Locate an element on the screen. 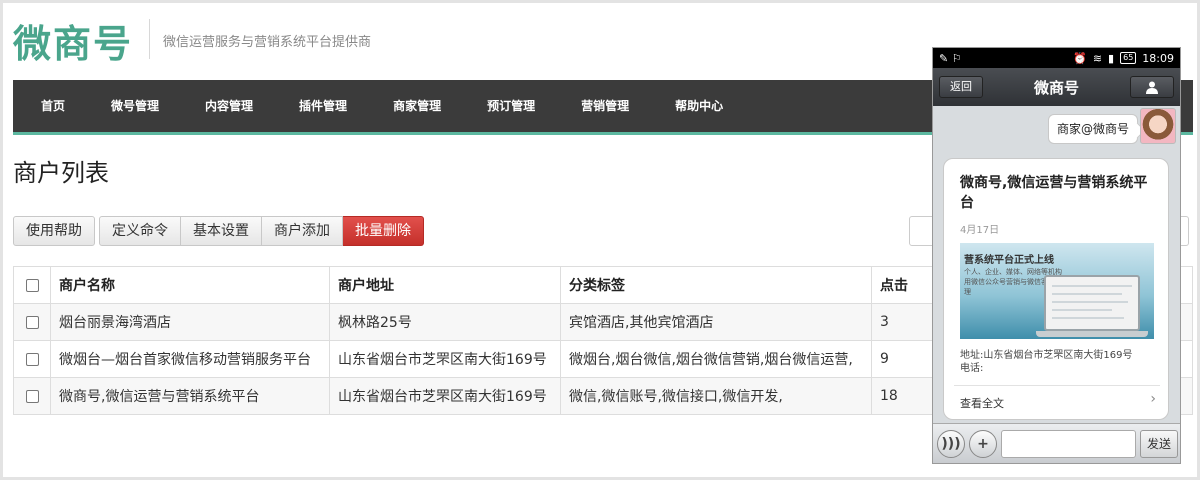  batch-delete-button: 批量删除 is located at coordinates (383, 231).